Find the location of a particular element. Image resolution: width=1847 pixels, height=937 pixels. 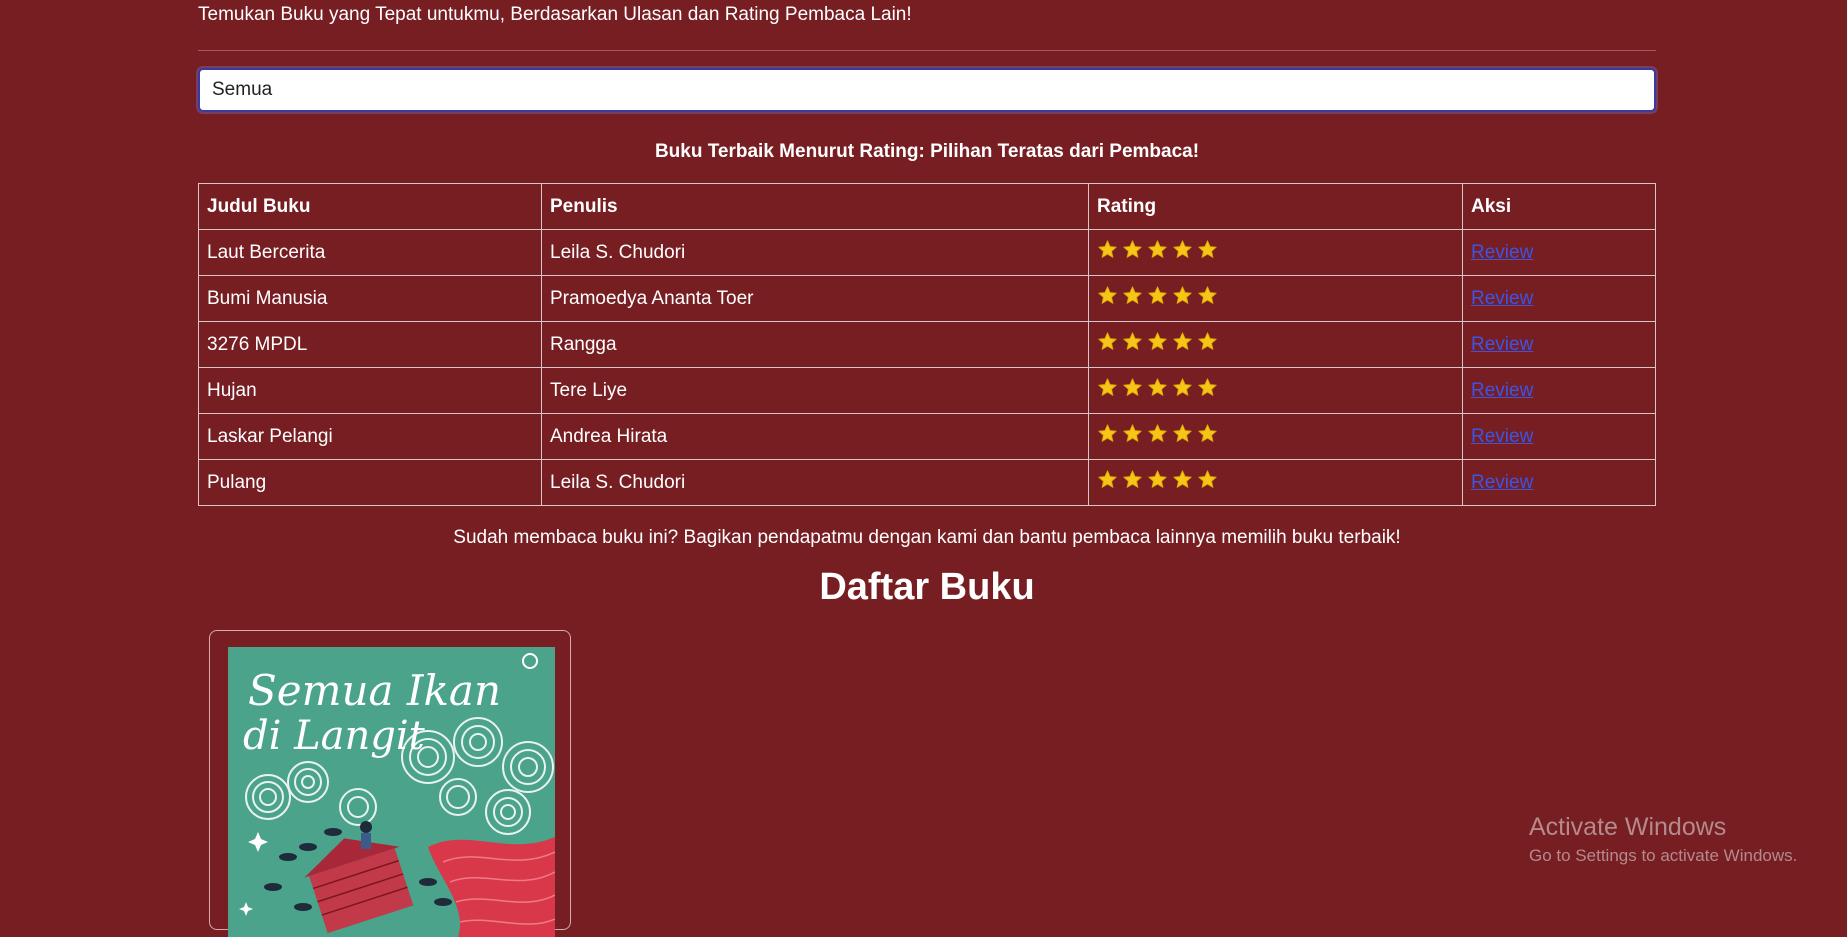

column-header-title: Judul Buku is located at coordinates (370, 206).